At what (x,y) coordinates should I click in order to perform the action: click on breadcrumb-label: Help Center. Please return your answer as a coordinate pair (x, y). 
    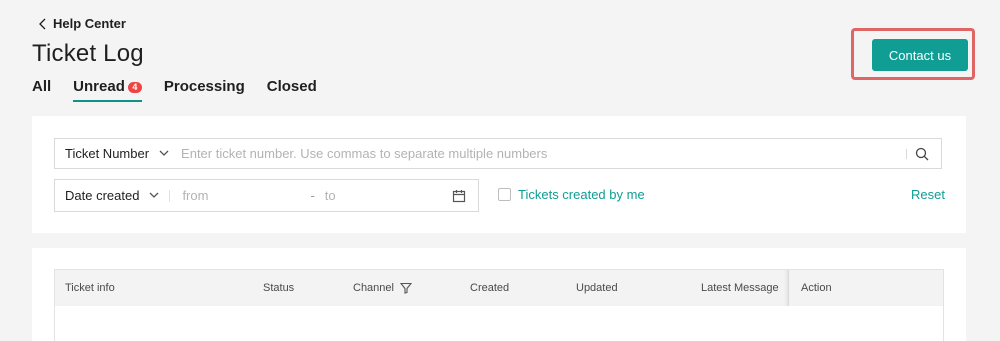
    Looking at the image, I should click on (89, 23).